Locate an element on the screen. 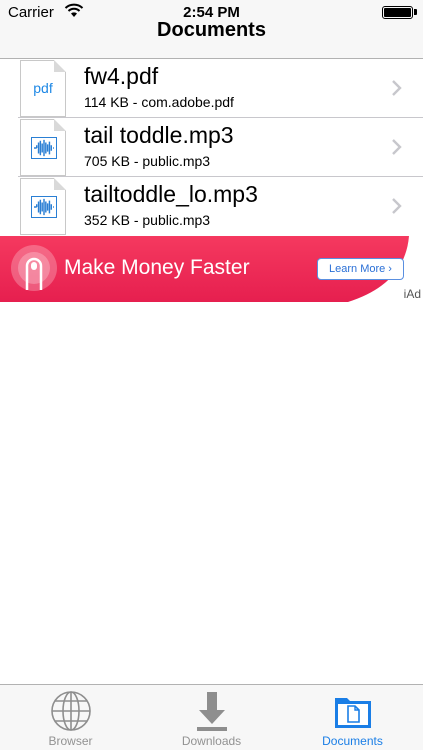  tab-browser: Browser is located at coordinates (70, 717).